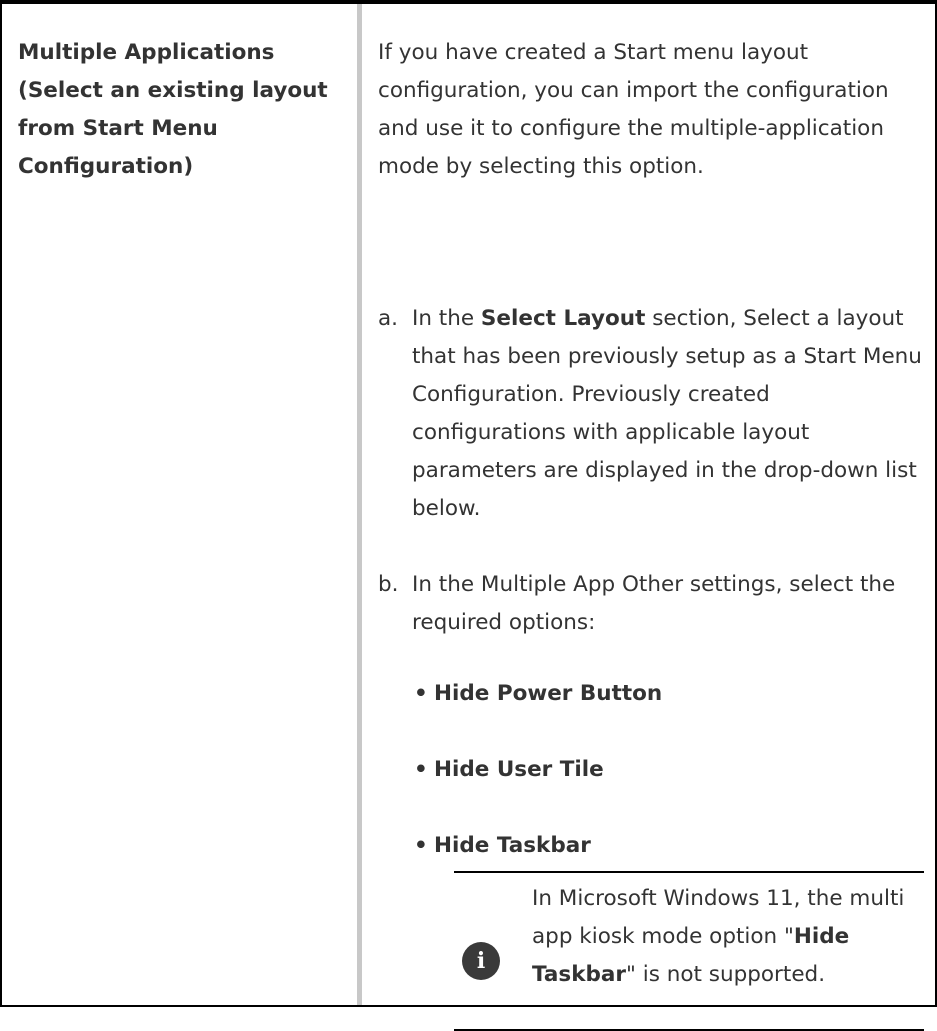 The height and width of the screenshot is (1031, 937). I want to click on option-label: Hide Taskbar, so click(512, 845).